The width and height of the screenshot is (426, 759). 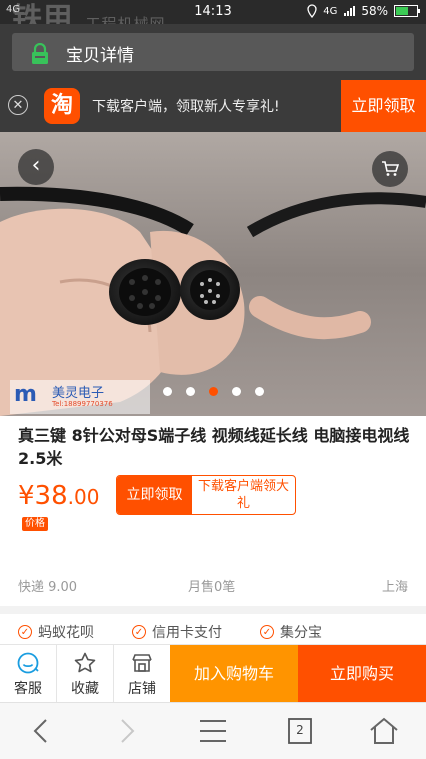 I want to click on price-tag-badge: 价格, so click(x=35, y=524).